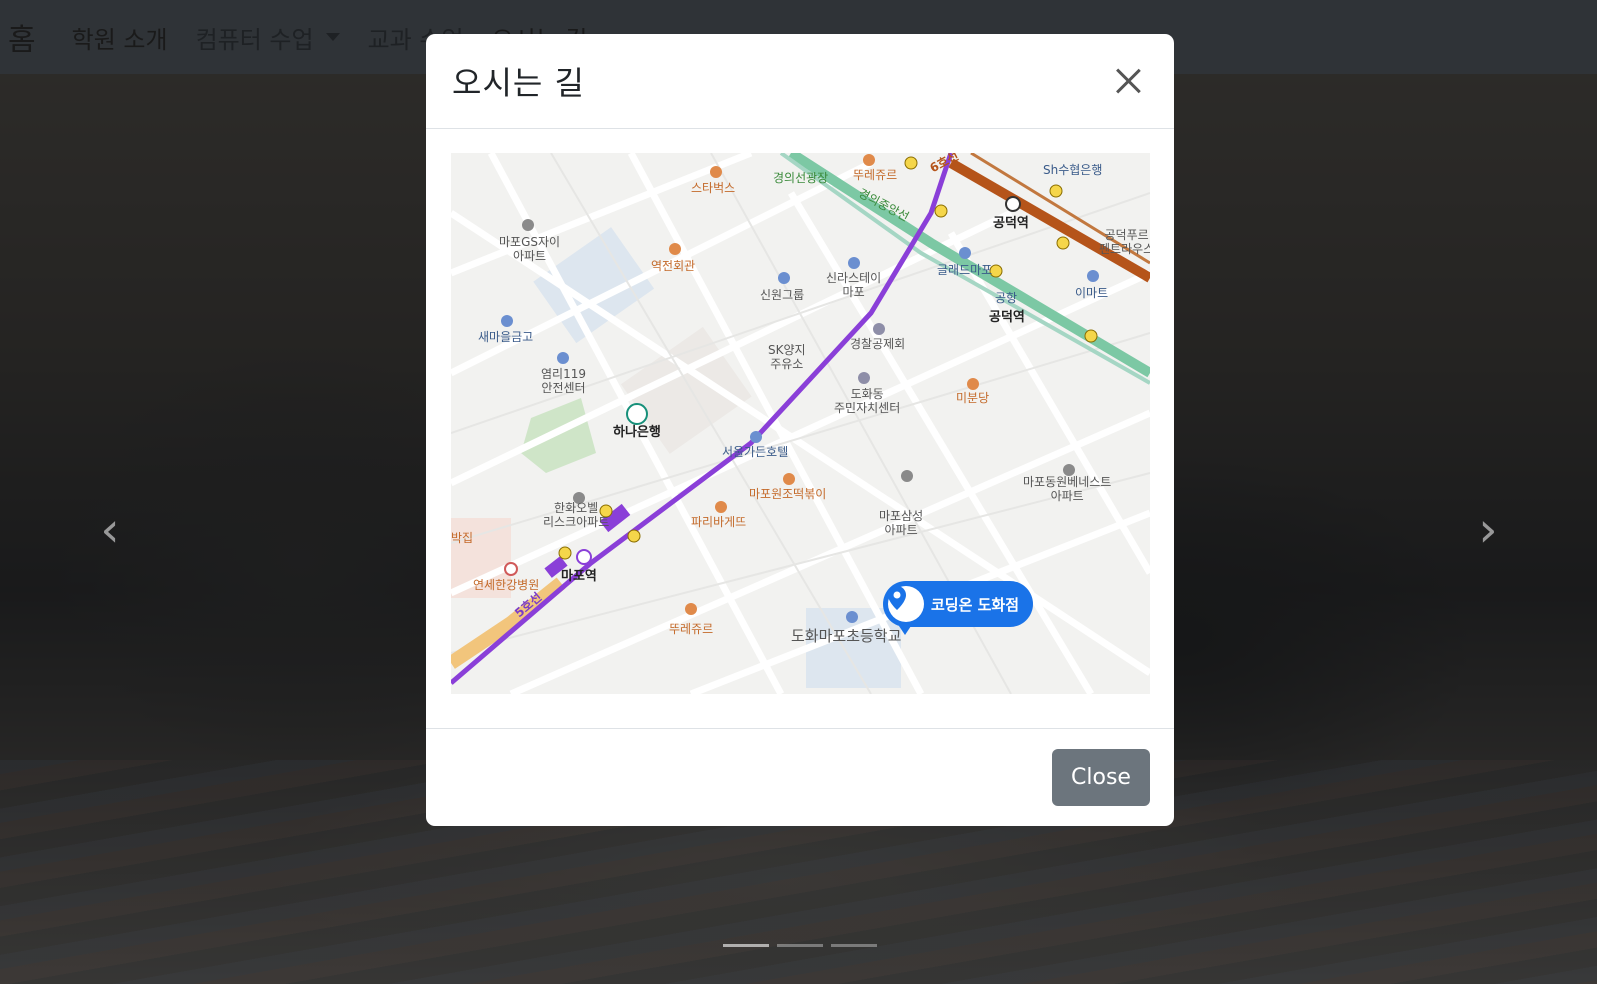 This screenshot has width=1597, height=984. I want to click on nav-item-computer-class: 컴퓨터 수업, so click(268, 37).